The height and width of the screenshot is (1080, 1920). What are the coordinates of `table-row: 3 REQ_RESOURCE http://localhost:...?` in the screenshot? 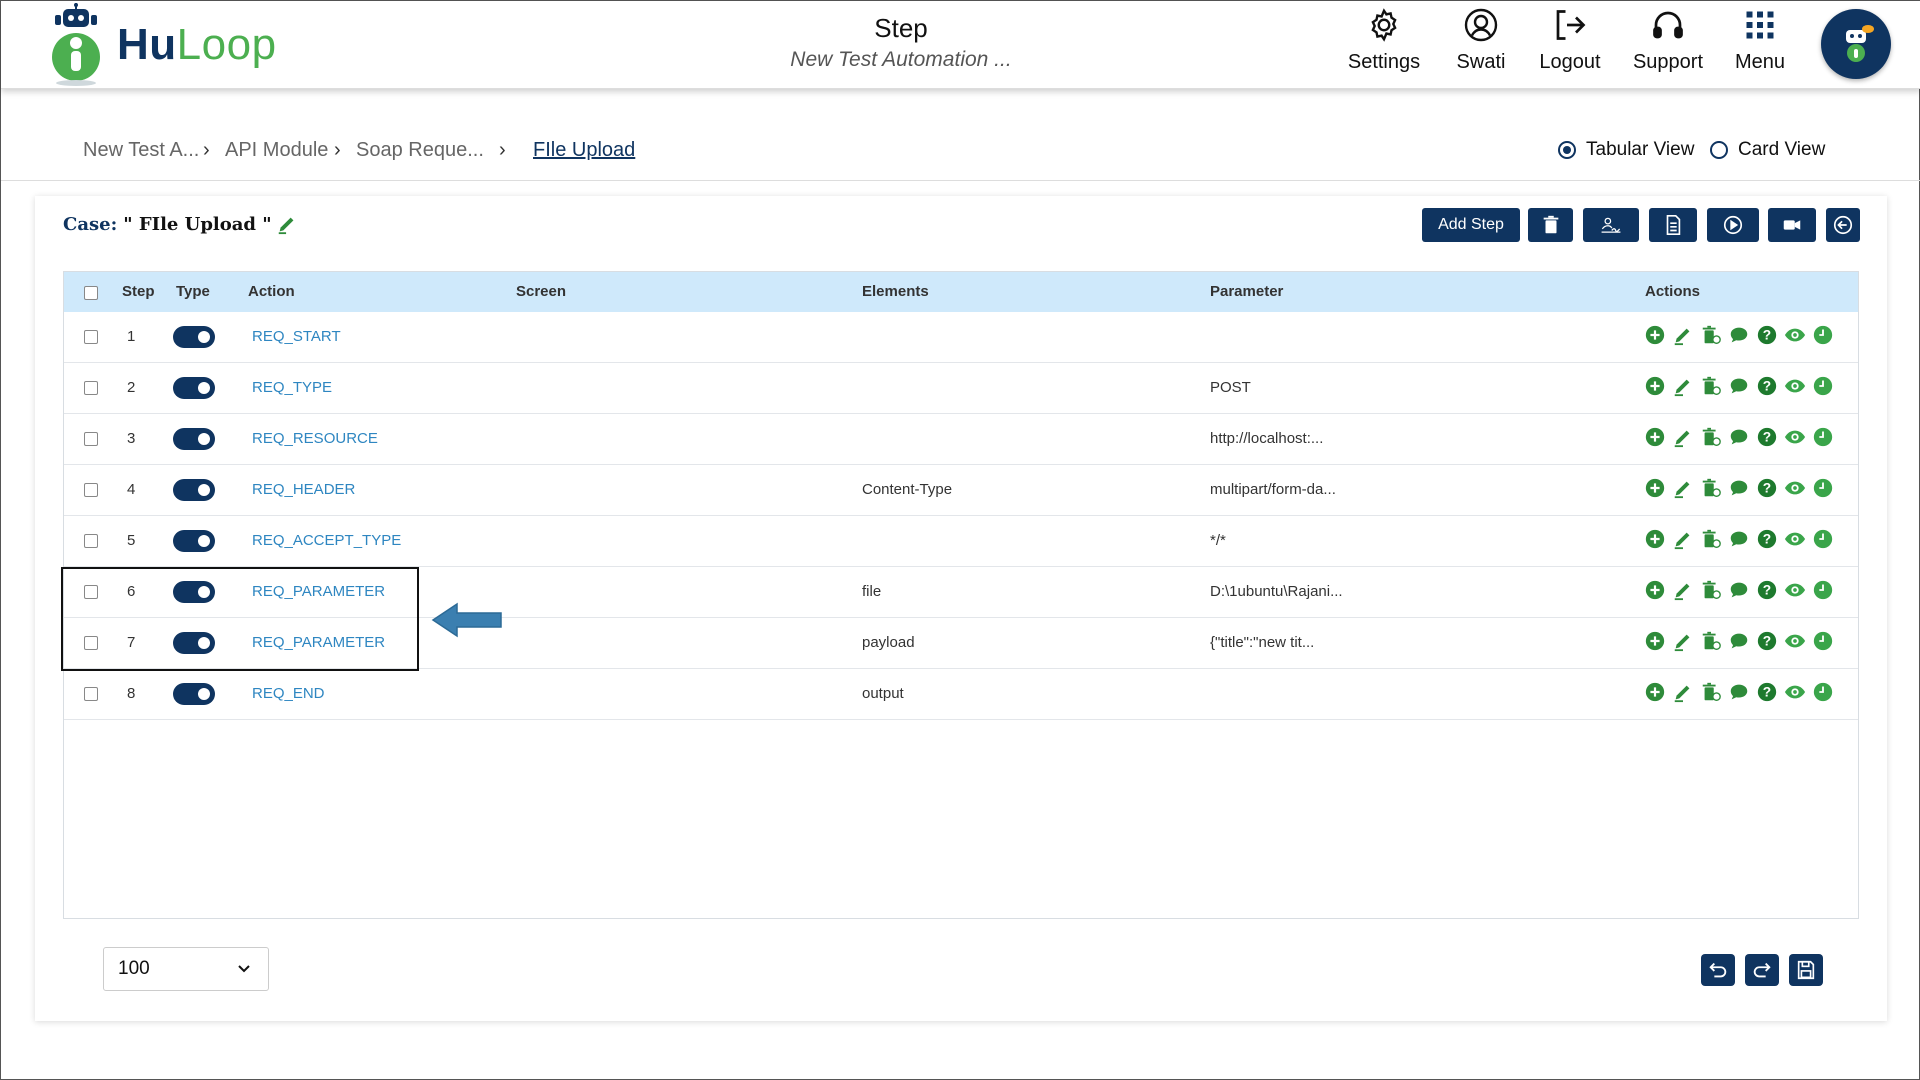 It's located at (961, 439).